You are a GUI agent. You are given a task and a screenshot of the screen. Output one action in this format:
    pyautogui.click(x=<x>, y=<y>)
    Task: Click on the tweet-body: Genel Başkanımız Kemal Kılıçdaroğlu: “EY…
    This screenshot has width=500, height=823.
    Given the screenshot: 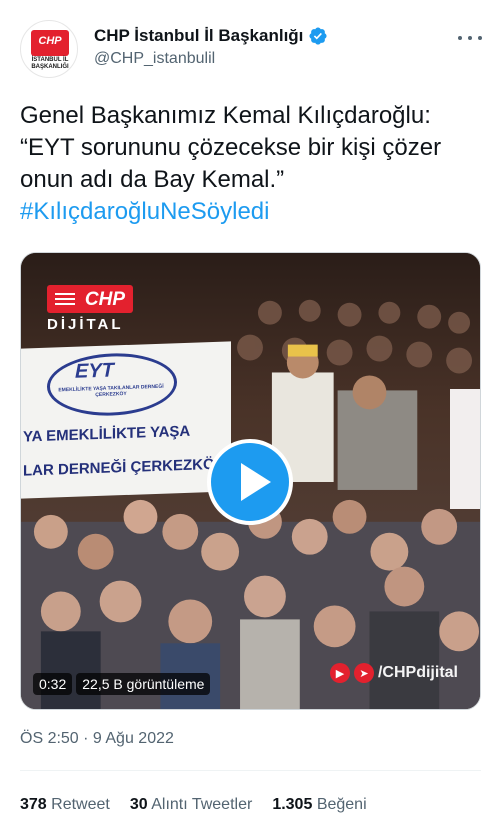 What is the action you would take?
    pyautogui.click(x=231, y=147)
    